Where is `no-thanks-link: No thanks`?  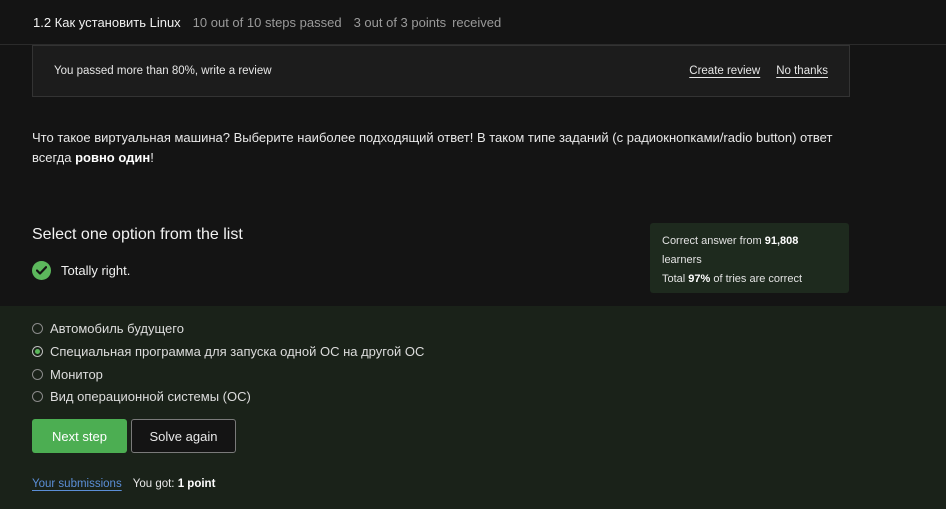 no-thanks-link: No thanks is located at coordinates (802, 71).